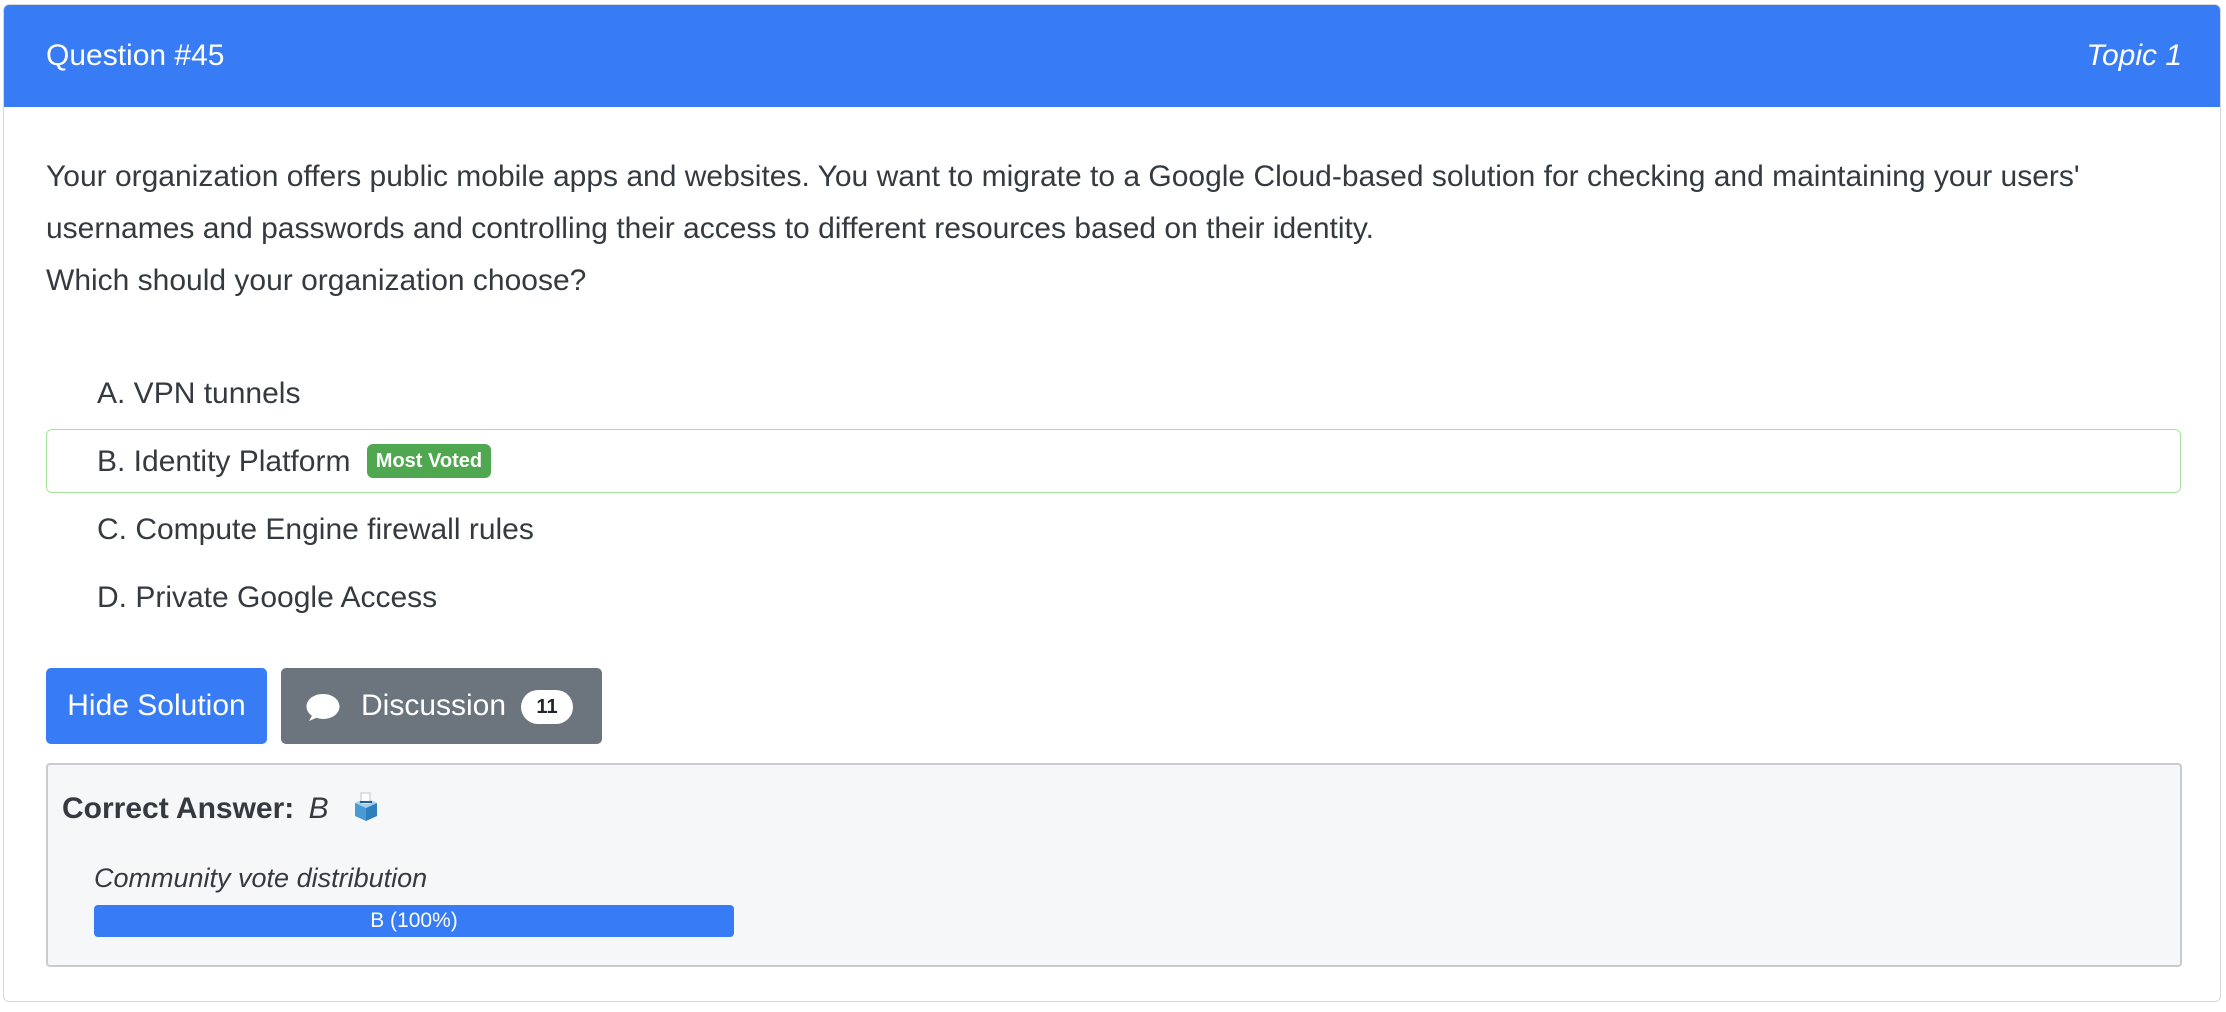  What do you see at coordinates (261, 878) in the screenshot?
I see `vote-distribution-label: Community vote distribution` at bounding box center [261, 878].